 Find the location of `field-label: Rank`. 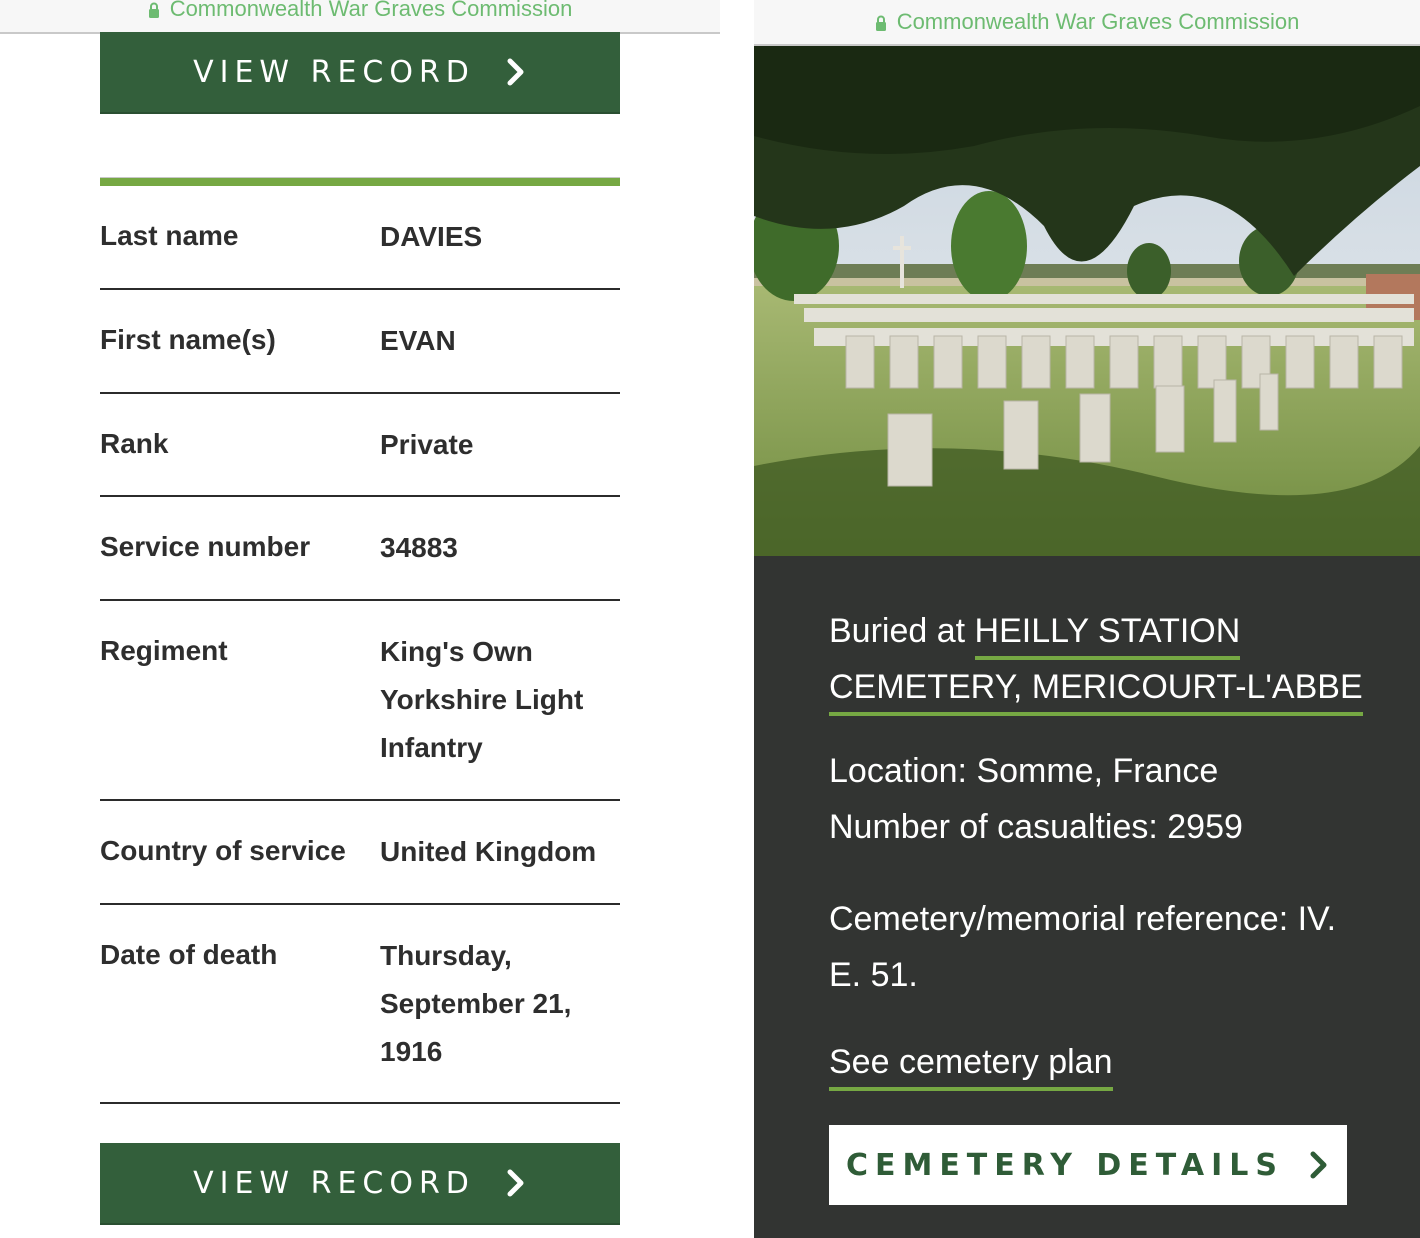

field-label: Rank is located at coordinates (134, 443).